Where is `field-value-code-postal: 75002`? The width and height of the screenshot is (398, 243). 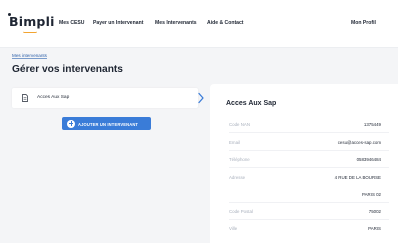
field-value-code-postal: 75002 is located at coordinates (374, 211).